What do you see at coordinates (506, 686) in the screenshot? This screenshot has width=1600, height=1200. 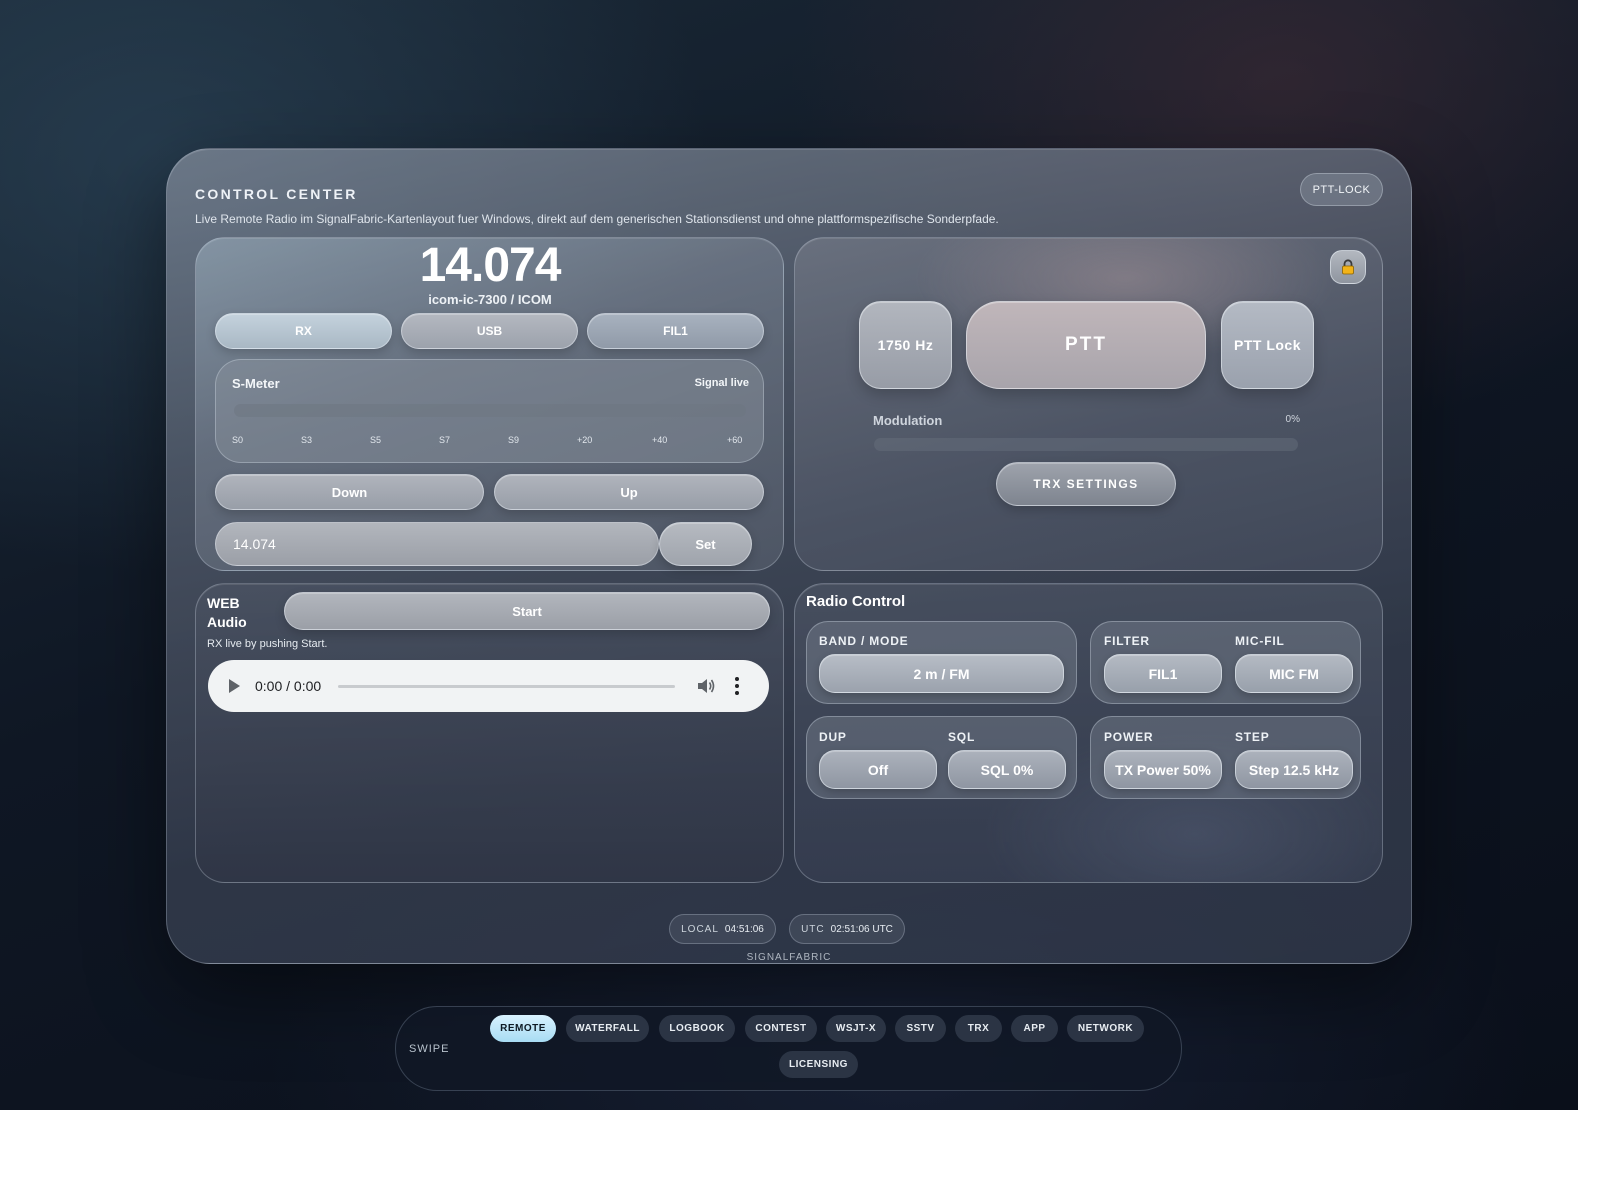 I see `player-seek-bar` at bounding box center [506, 686].